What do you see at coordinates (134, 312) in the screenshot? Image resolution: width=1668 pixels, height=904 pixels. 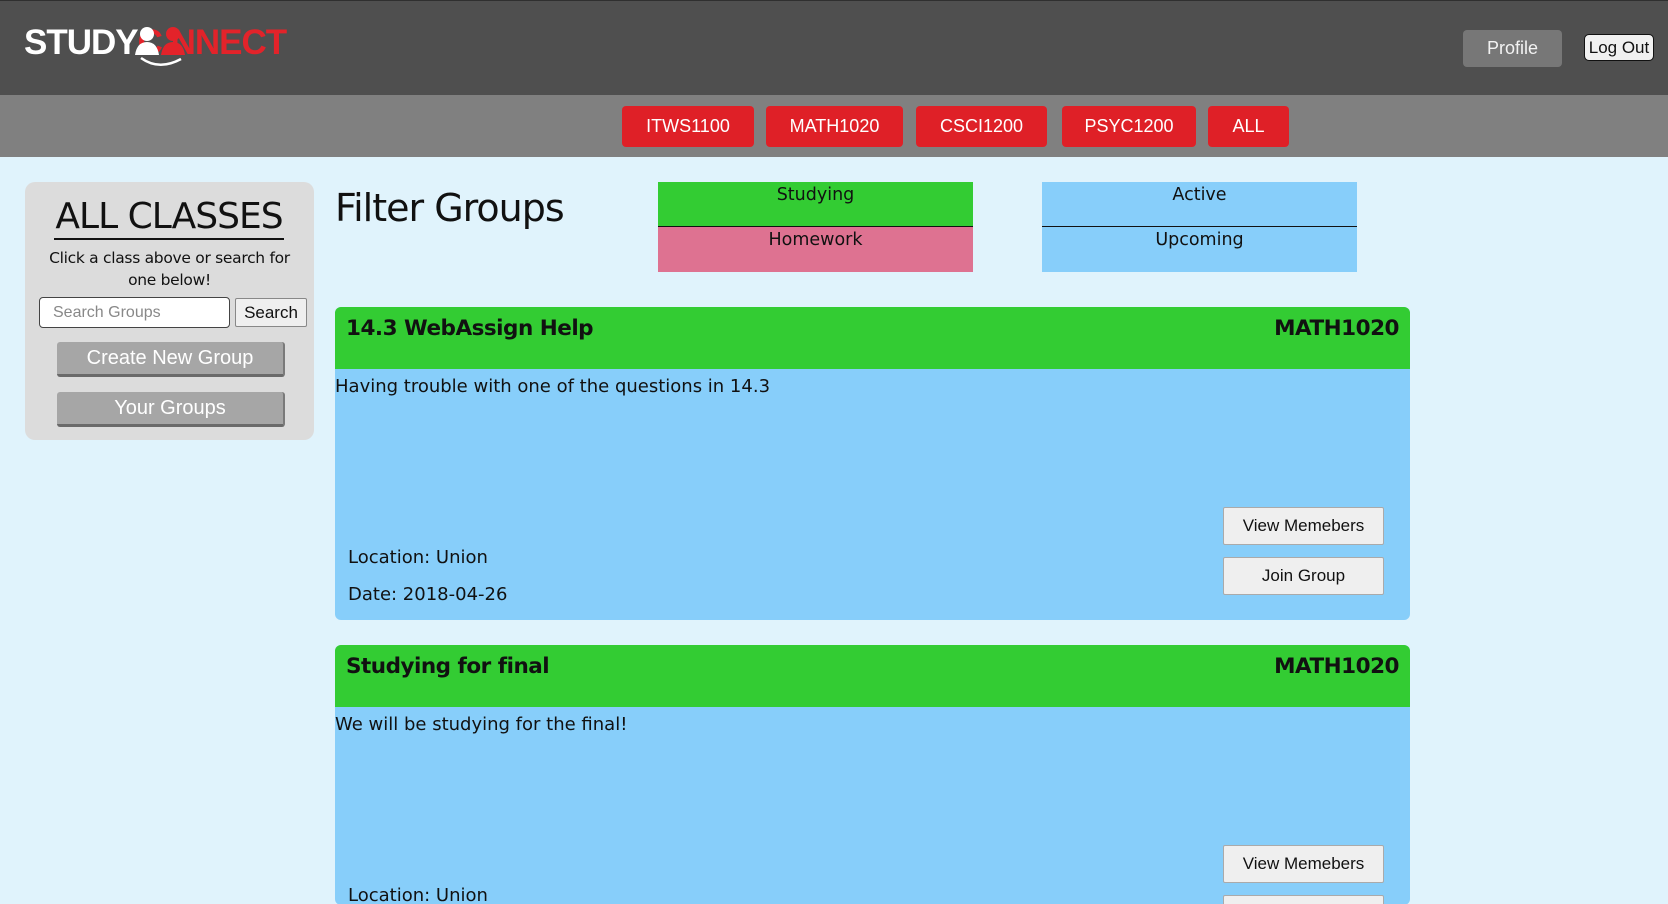 I see `search-groups-input` at bounding box center [134, 312].